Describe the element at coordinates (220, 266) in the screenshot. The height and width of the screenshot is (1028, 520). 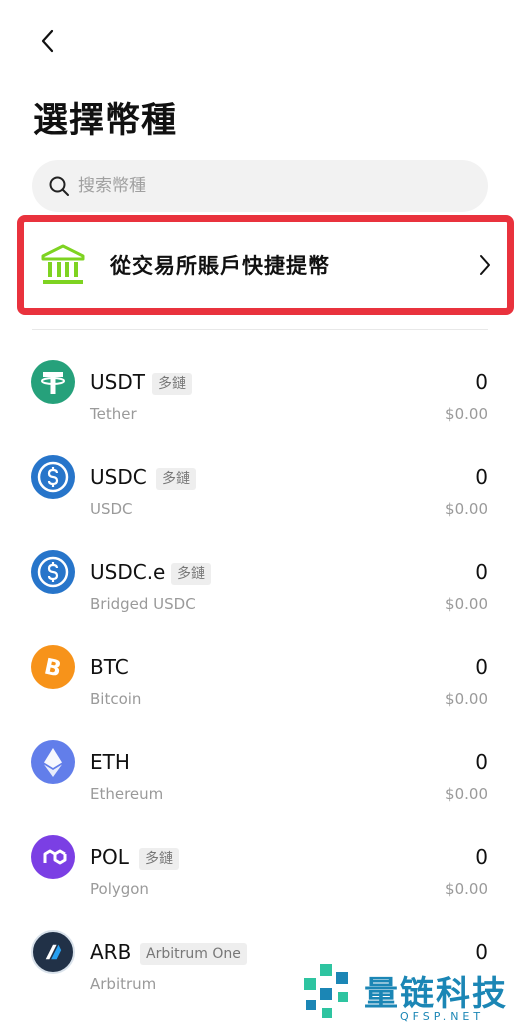
I see `quick-withdraw-label: 從交易所賬戶快捷提幣` at that location.